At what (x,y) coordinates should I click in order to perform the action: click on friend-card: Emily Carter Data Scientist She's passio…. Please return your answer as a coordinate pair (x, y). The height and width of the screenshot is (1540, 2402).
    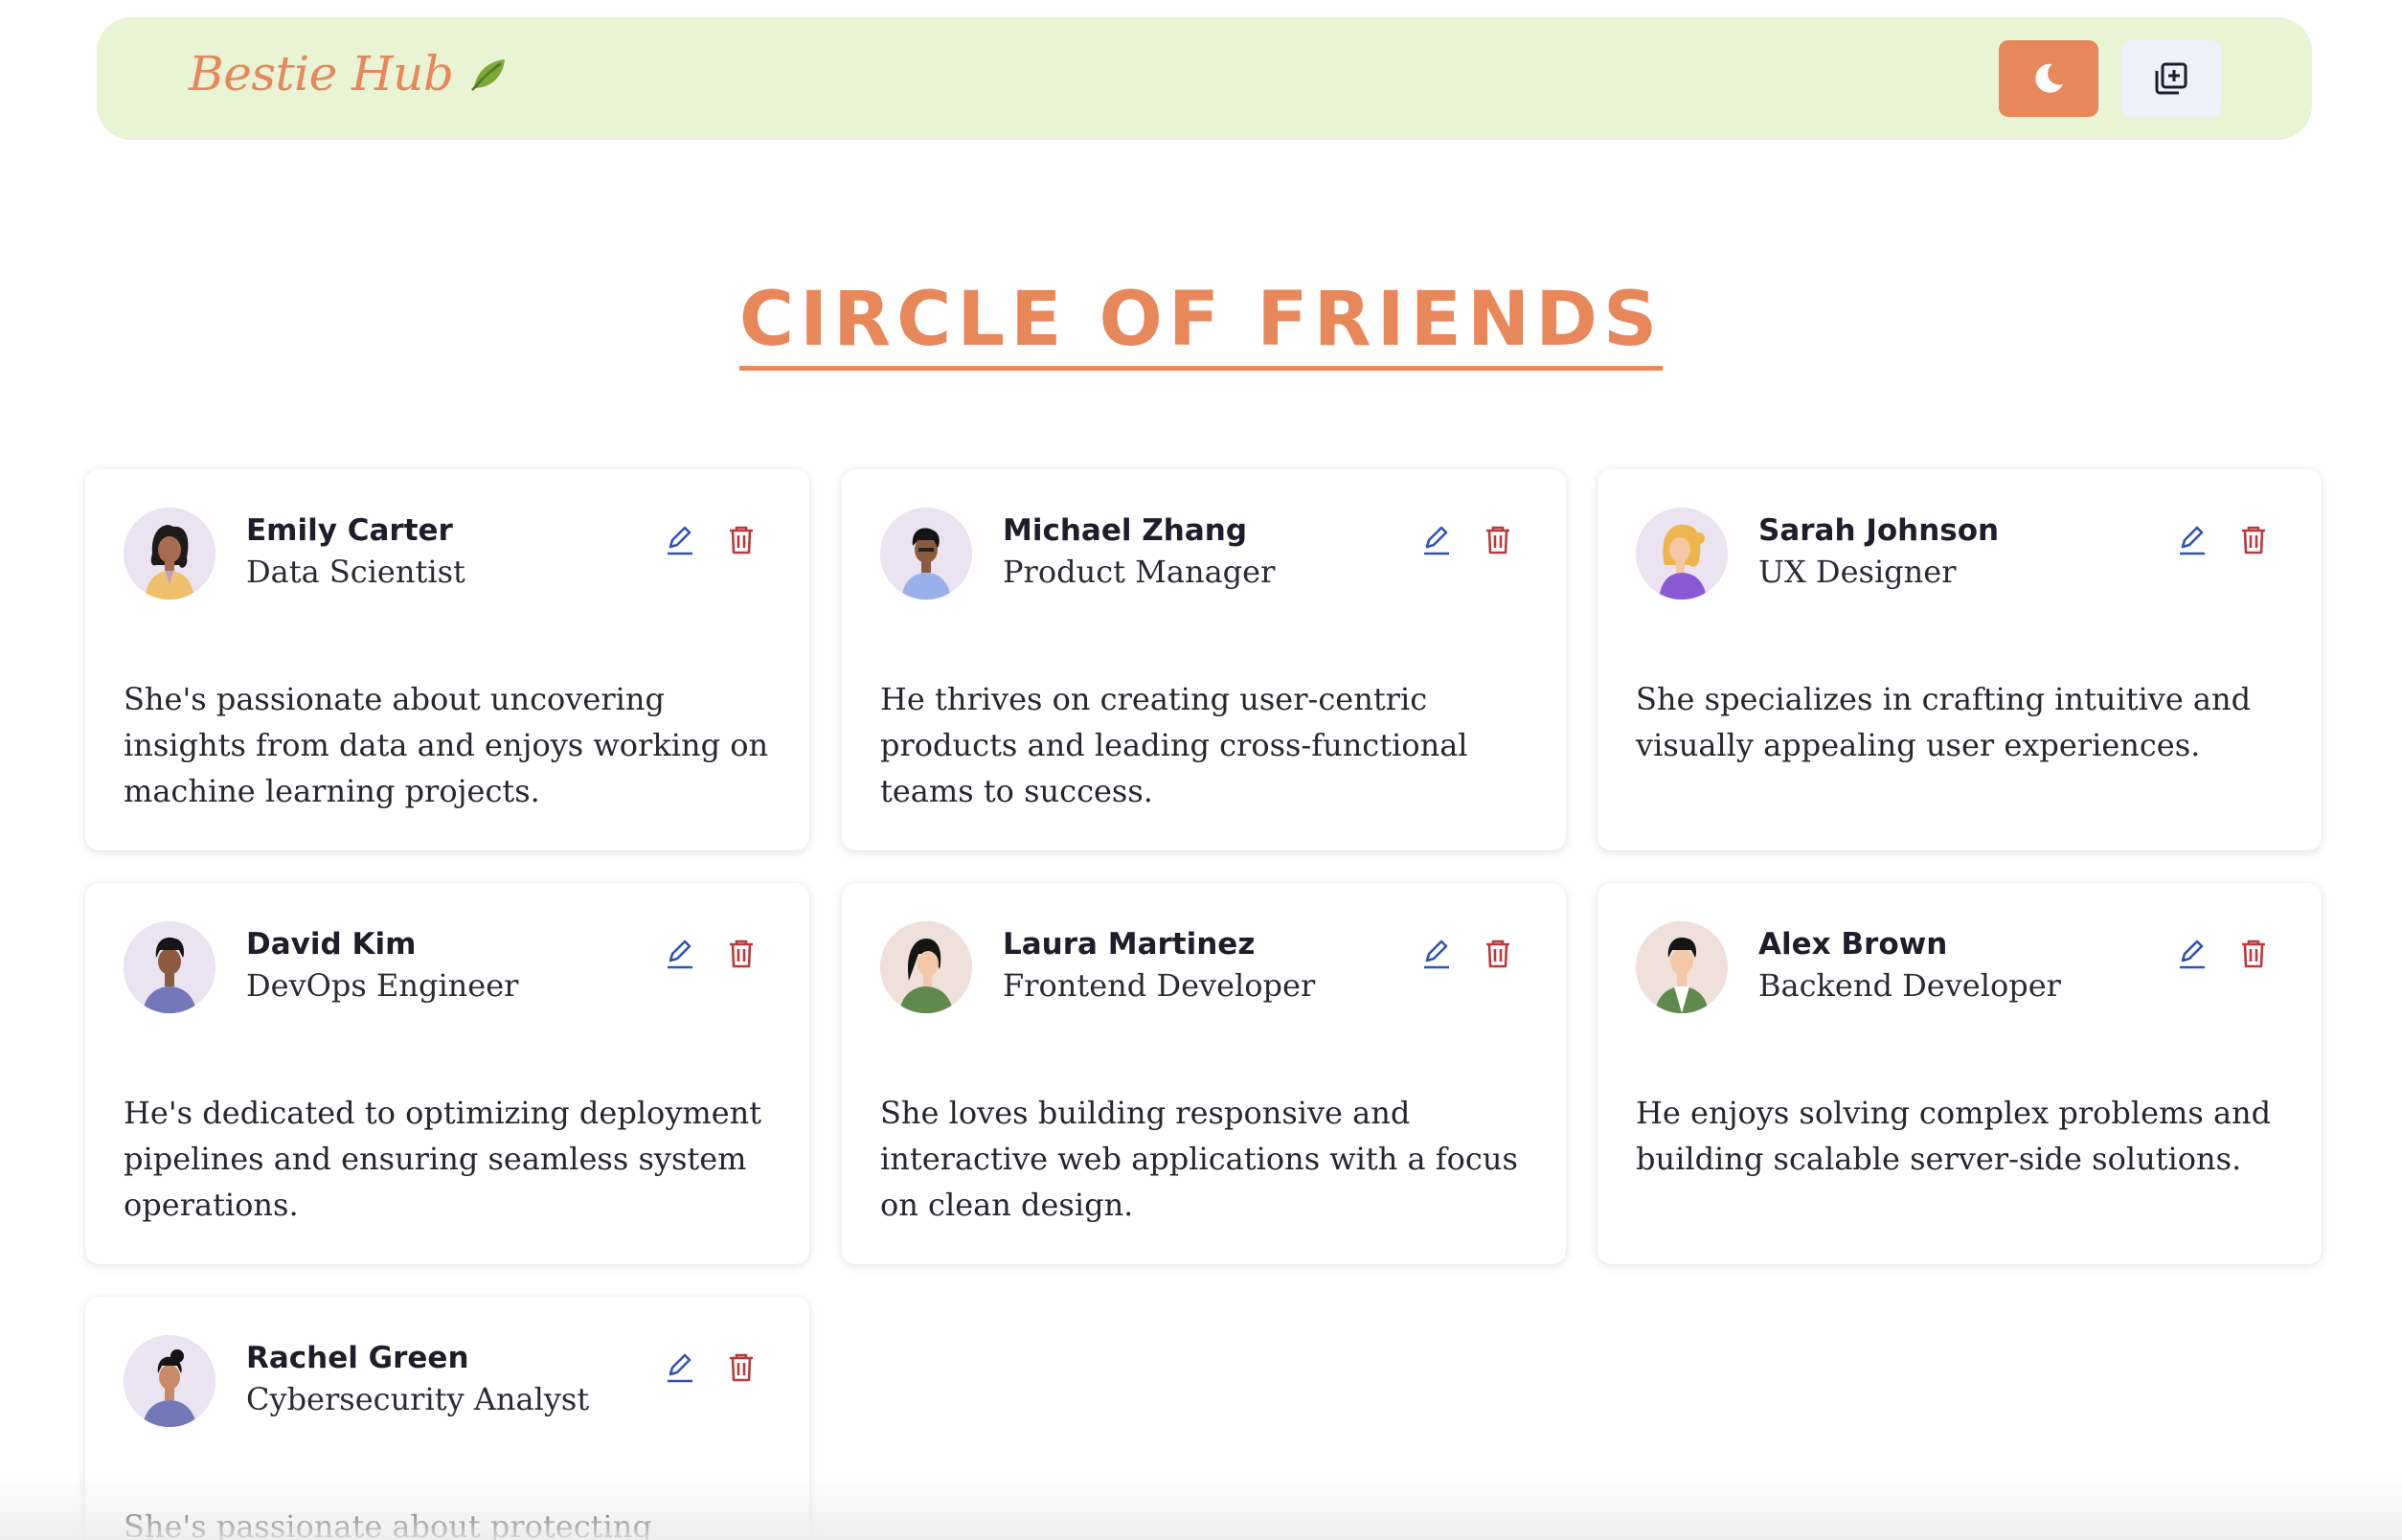
    Looking at the image, I should click on (447, 659).